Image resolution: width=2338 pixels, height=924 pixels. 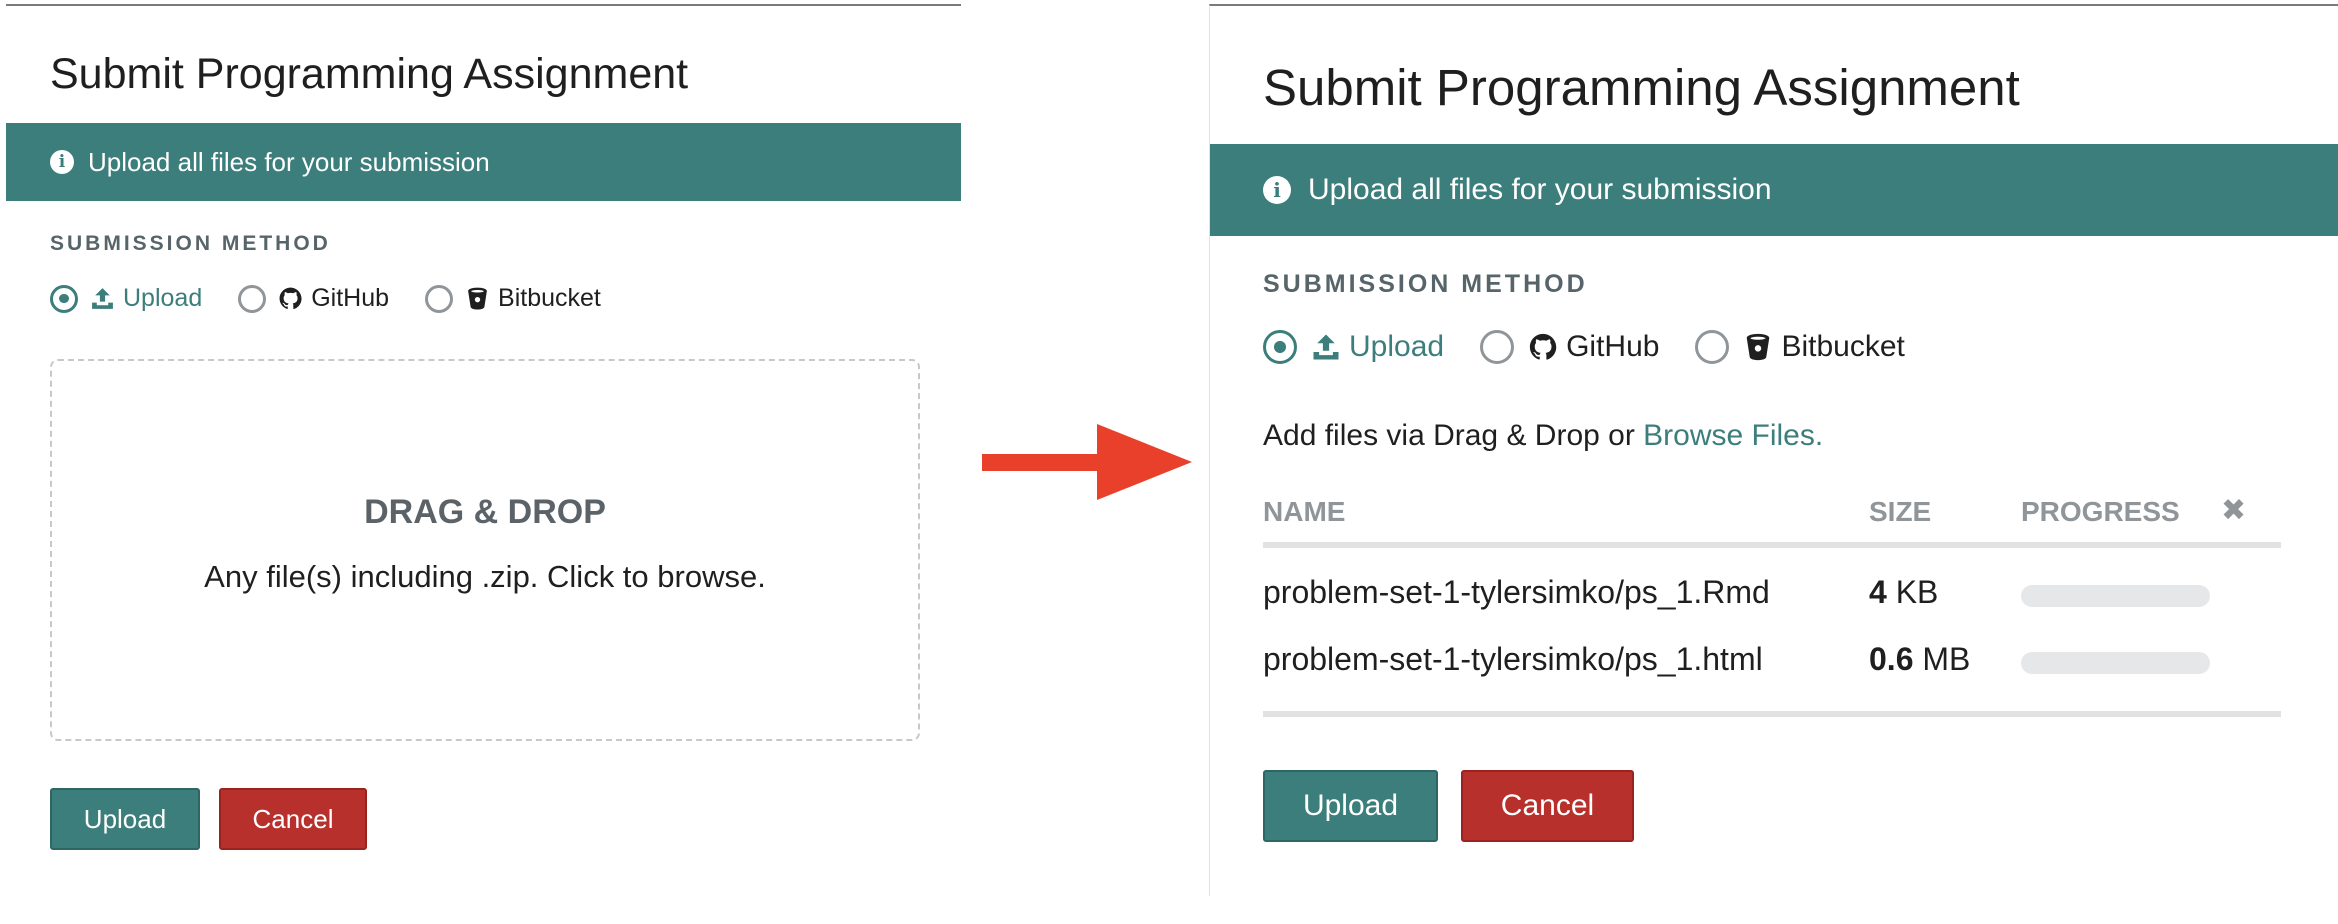 I want to click on dropzone-title: DRAG & DROP, so click(x=485, y=512).